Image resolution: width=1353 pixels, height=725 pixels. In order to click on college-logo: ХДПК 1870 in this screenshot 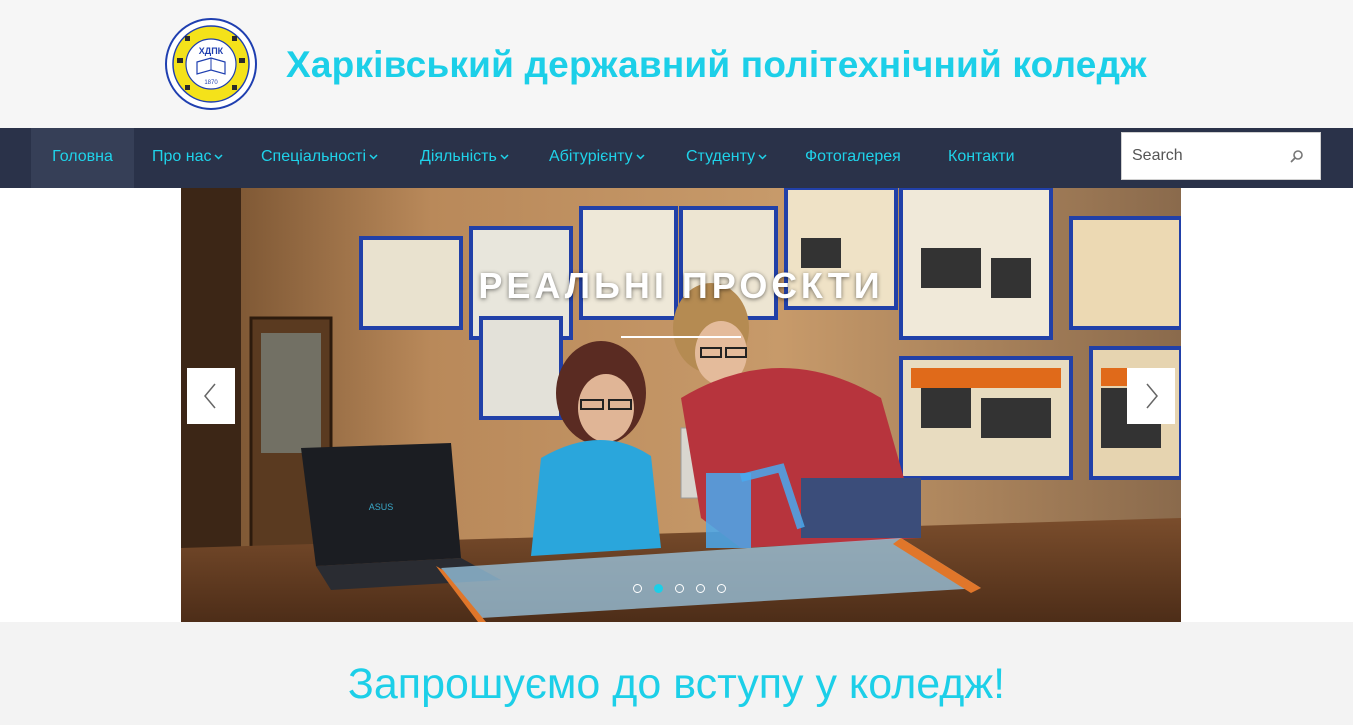, I will do `click(211, 64)`.